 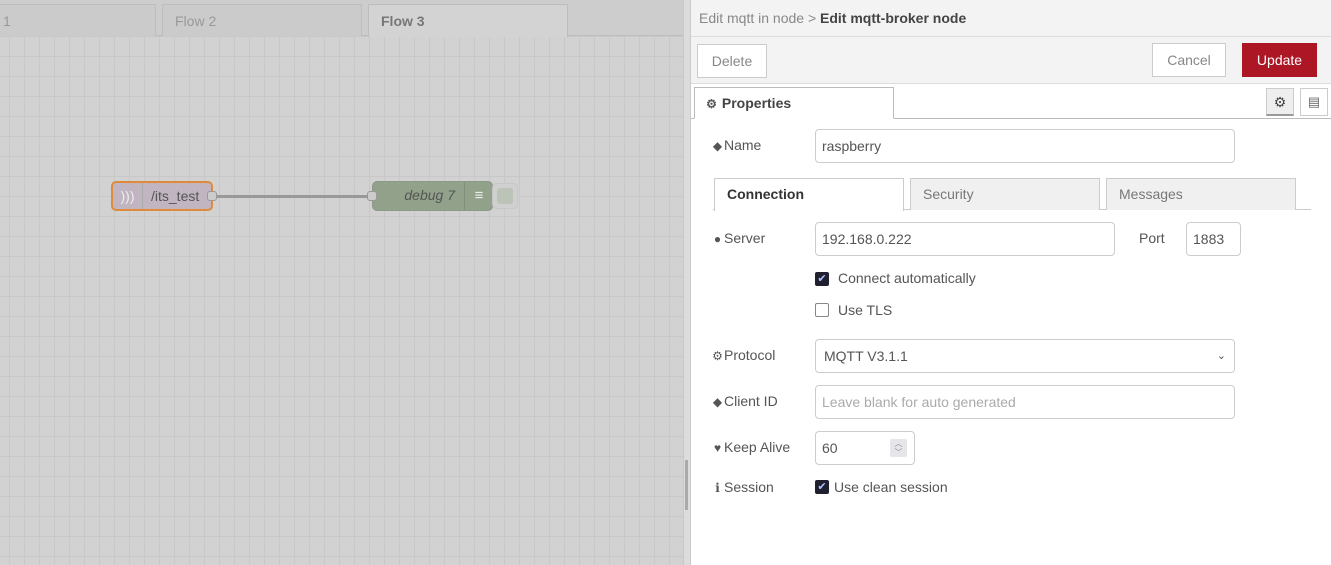 I want to click on clean-session-label: Use clean session, so click(x=891, y=487).